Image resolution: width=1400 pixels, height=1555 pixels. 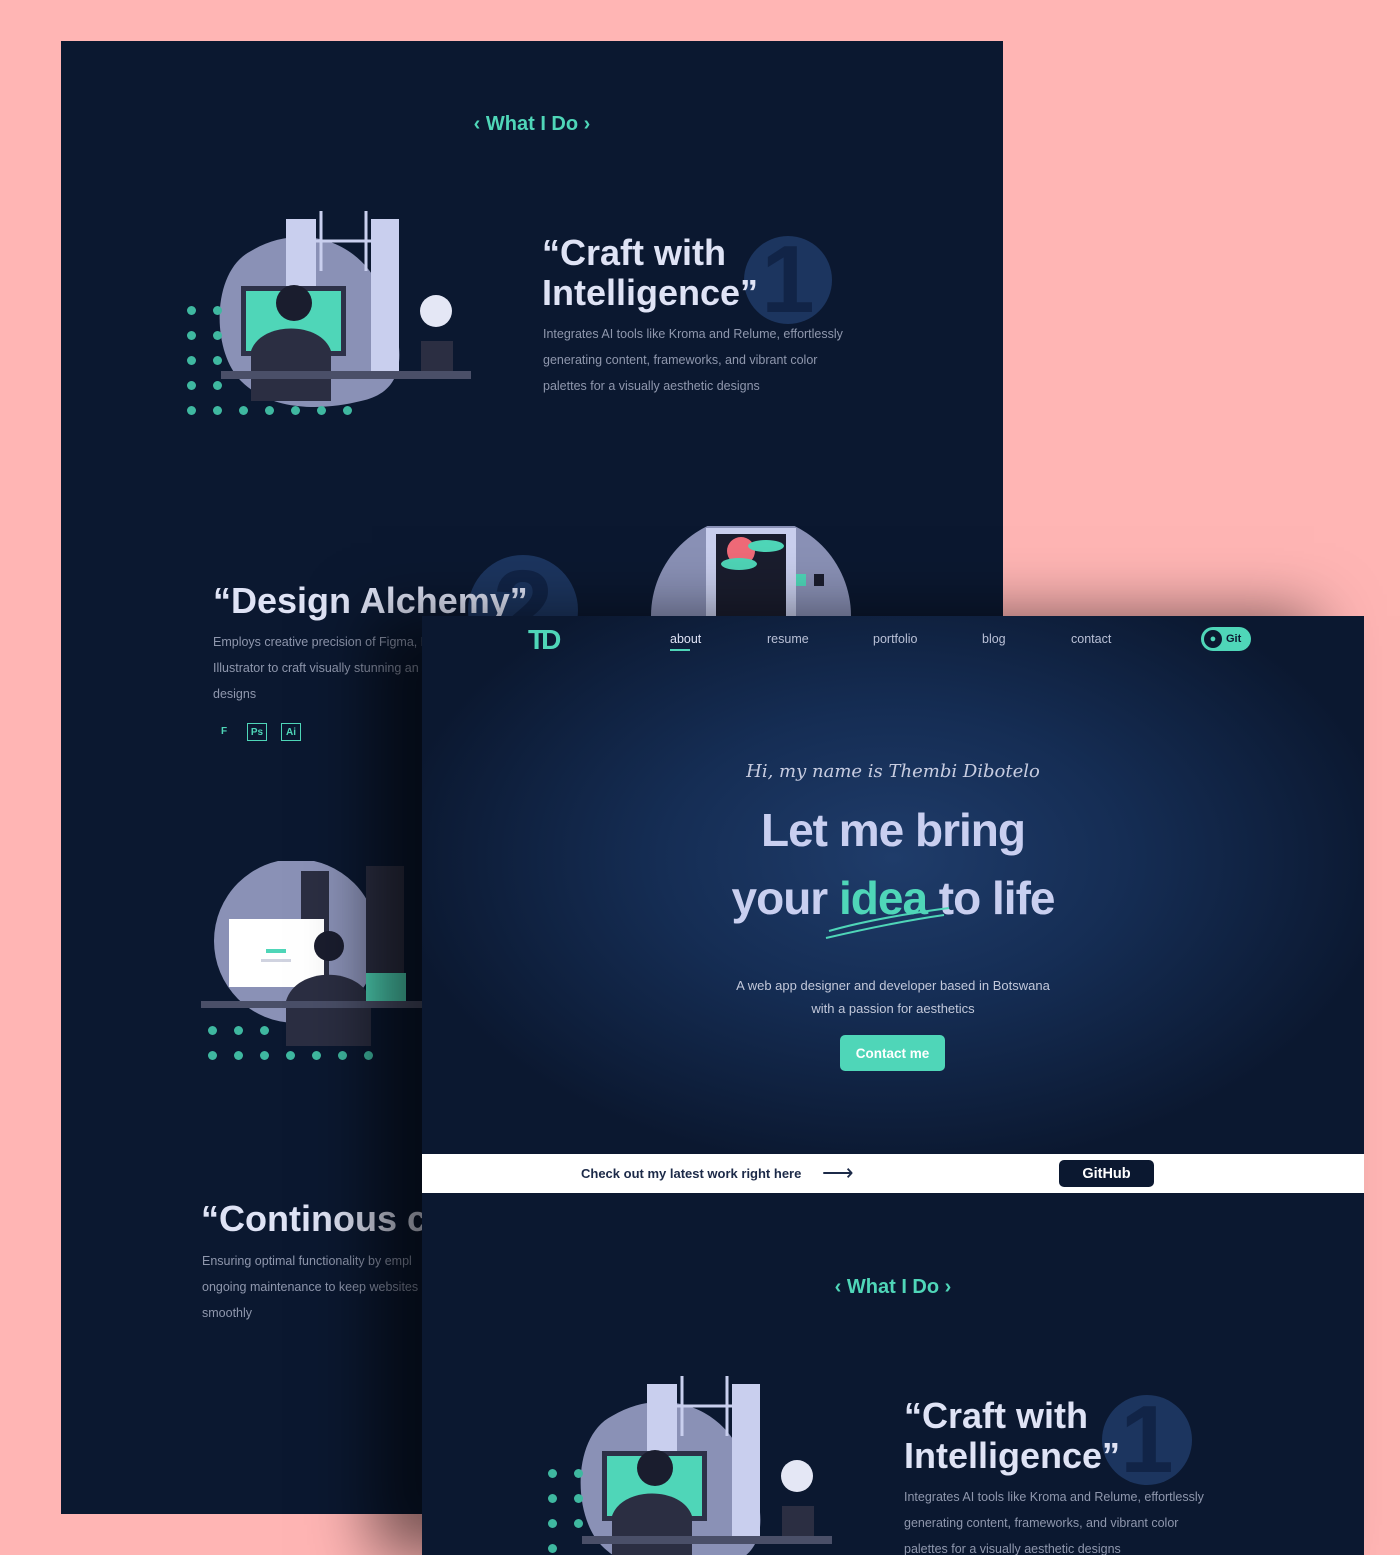 What do you see at coordinates (895, 639) in the screenshot?
I see `nav-portfolio: portfolio` at bounding box center [895, 639].